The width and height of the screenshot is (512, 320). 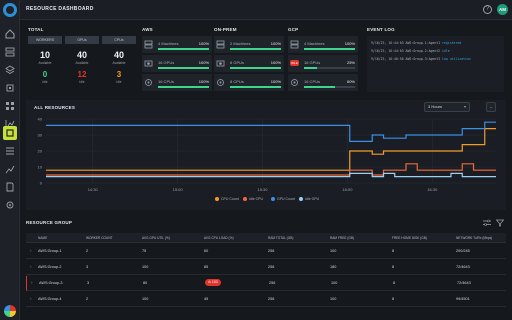 What do you see at coordinates (10, 133) in the screenshot?
I see `sidebar-item-group` at bounding box center [10, 133].